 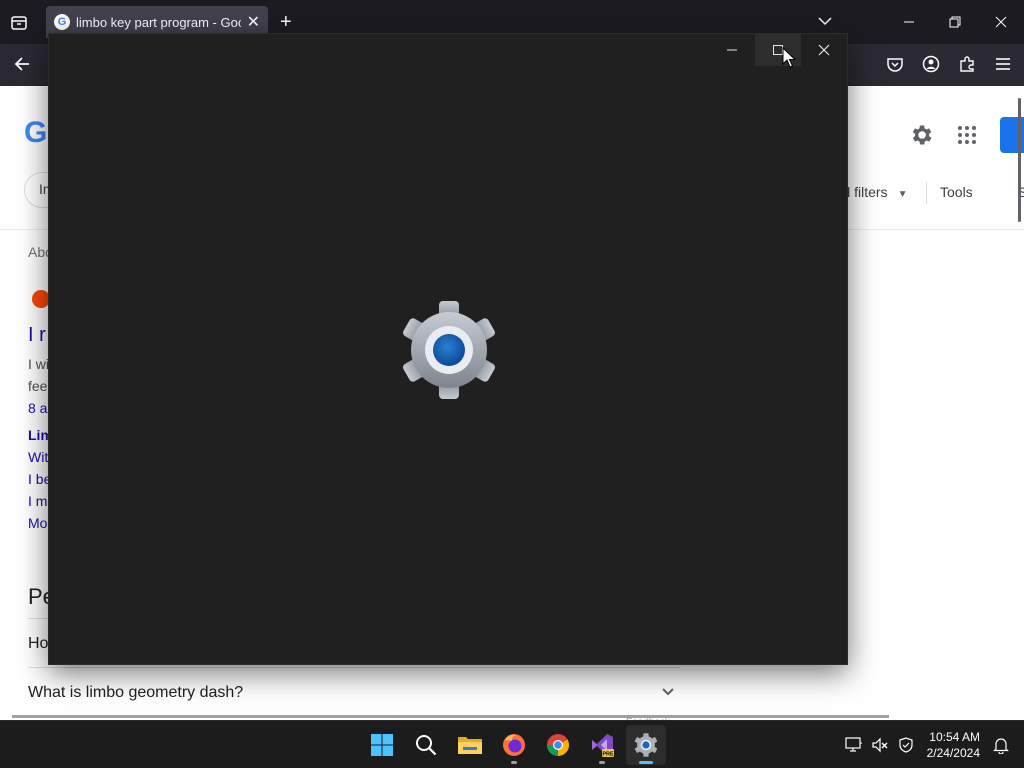 I want to click on result-snippet-line: I wi, so click(x=38, y=364).